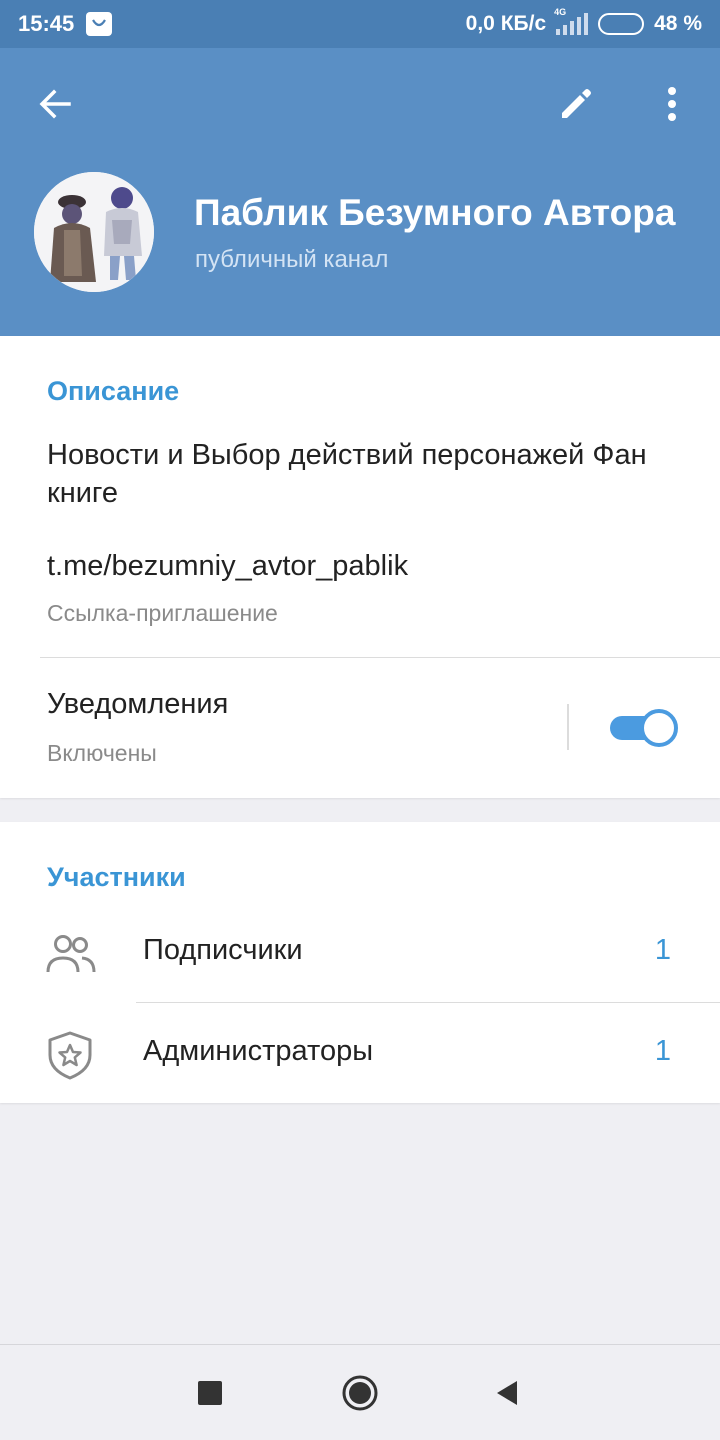 This screenshot has width=720, height=1440. I want to click on shield-star-icon, so click(70, 1055).